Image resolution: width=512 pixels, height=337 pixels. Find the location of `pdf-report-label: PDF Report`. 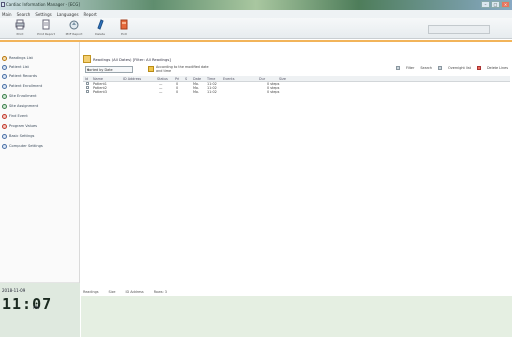

pdf-report-label: PDF Report is located at coordinates (74, 34).